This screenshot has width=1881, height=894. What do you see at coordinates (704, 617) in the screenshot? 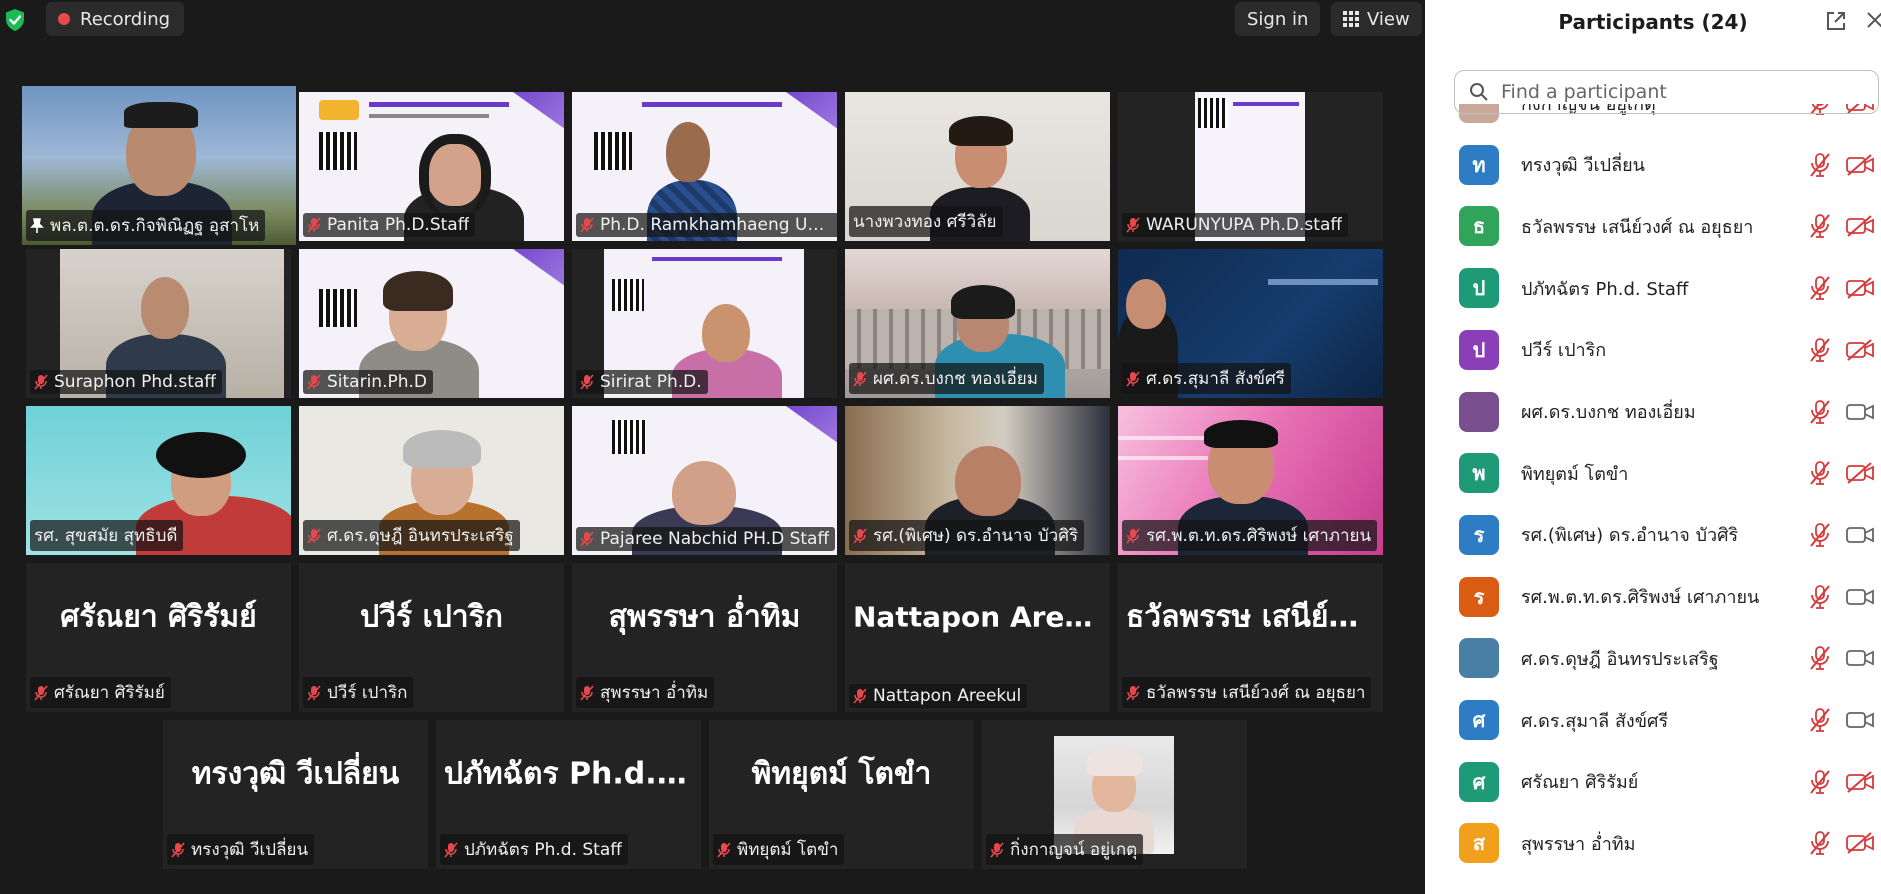
I see `participant-display-name: สุพรรษา อ่ำทิม` at bounding box center [704, 617].